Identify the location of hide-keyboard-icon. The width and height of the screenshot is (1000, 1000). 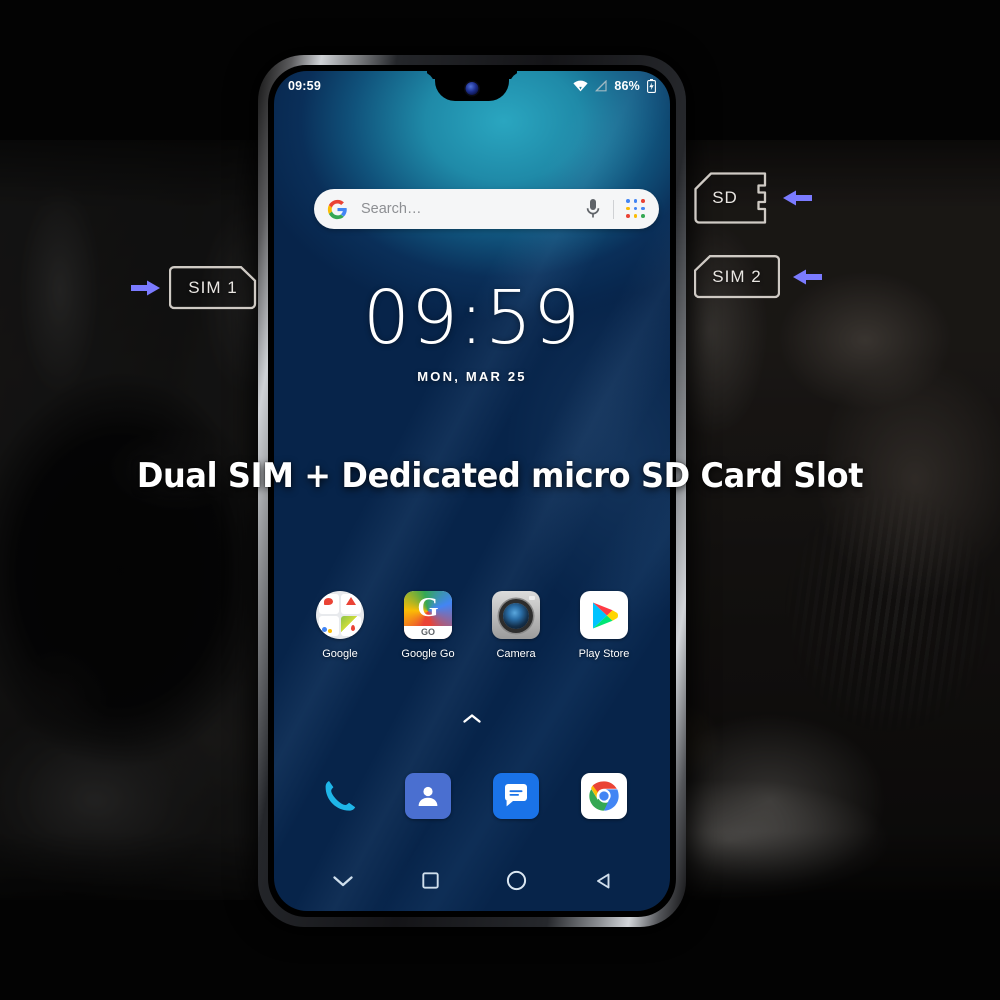
(343, 883).